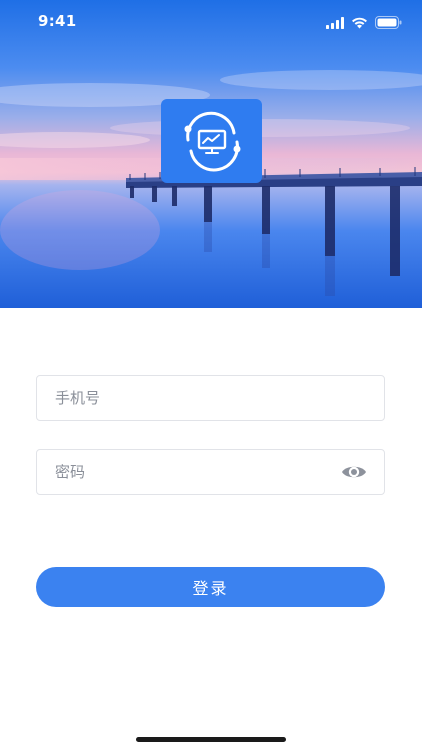  Describe the element at coordinates (211, 22) in the screenshot. I see `status-bar: 9:41` at that location.